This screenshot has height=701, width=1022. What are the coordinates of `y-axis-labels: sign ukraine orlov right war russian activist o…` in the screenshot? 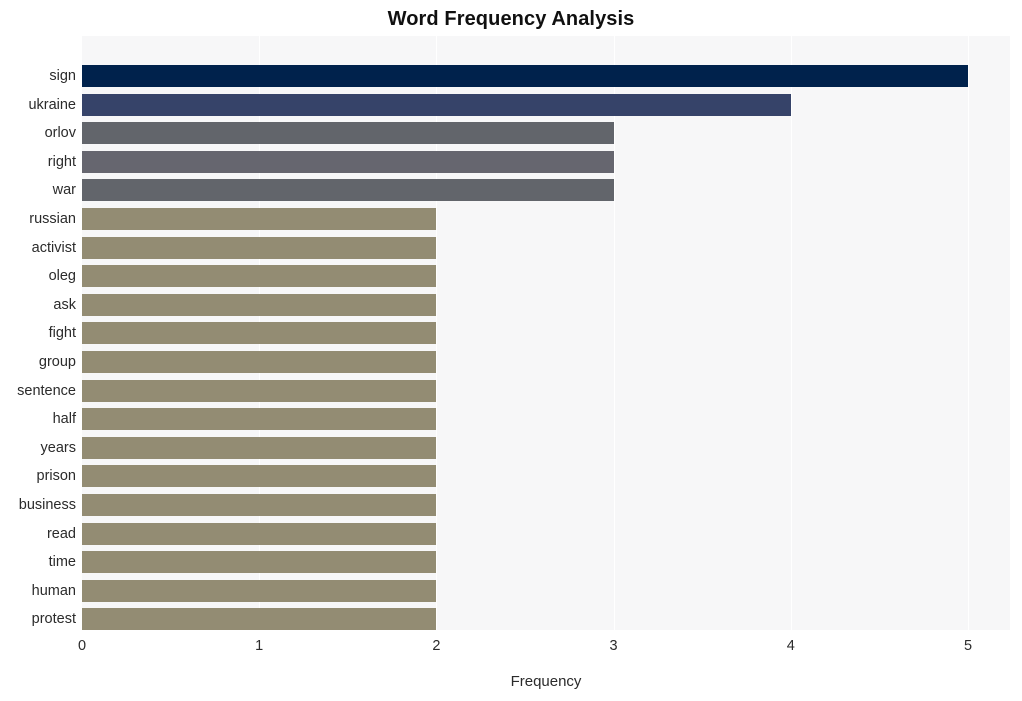 It's located at (38, 333).